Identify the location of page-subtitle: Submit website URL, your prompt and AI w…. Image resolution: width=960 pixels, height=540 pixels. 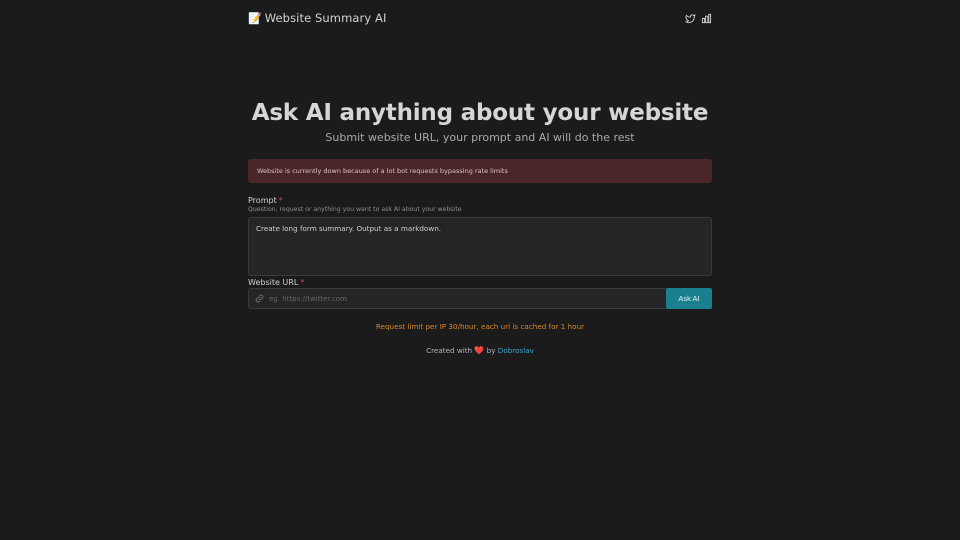
(480, 137).